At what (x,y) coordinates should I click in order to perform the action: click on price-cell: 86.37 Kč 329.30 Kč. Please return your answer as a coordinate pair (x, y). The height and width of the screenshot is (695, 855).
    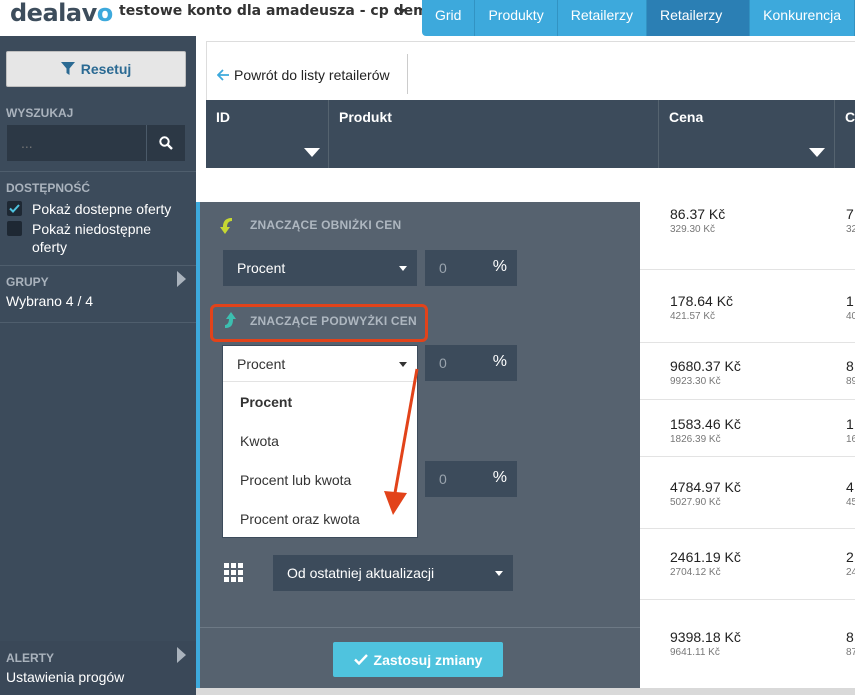
    Looking at the image, I should click on (697, 220).